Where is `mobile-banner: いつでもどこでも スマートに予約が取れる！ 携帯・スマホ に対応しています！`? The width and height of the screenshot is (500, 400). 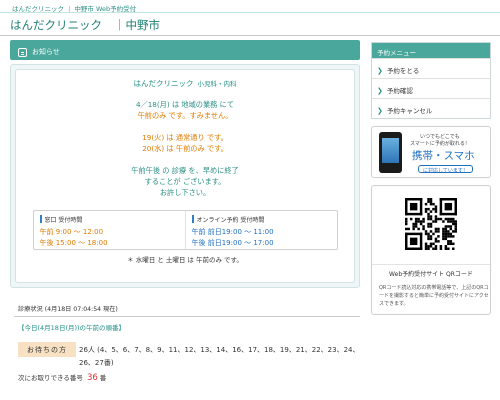 mobile-banner: いつでもどこでも スマートに予約が取れる！ 携帯・スマホ に対応しています！ is located at coordinates (431, 152).